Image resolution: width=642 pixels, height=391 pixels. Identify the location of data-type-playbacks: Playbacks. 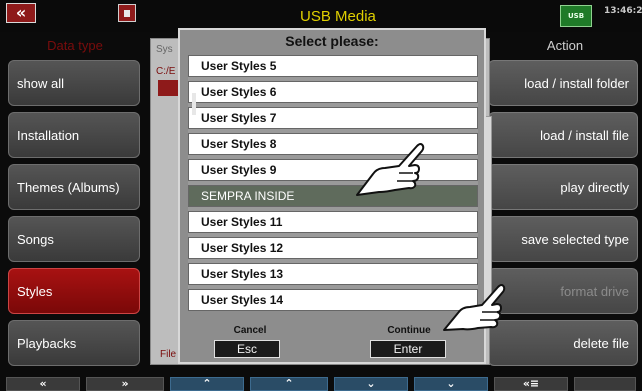
(74, 343).